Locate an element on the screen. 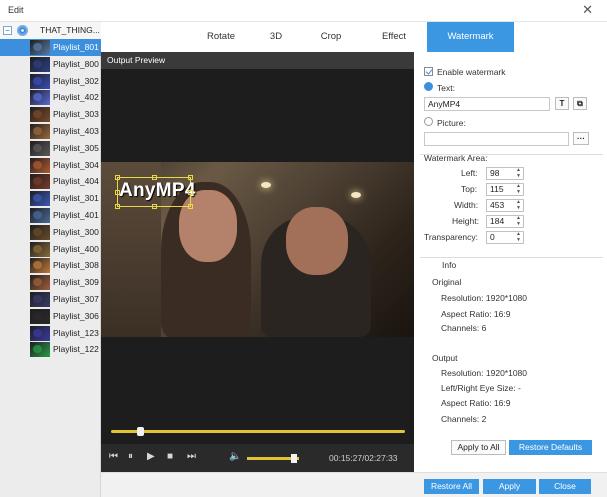 The width and height of the screenshot is (607, 497). tab-3d: 3D is located at coordinates (276, 37).